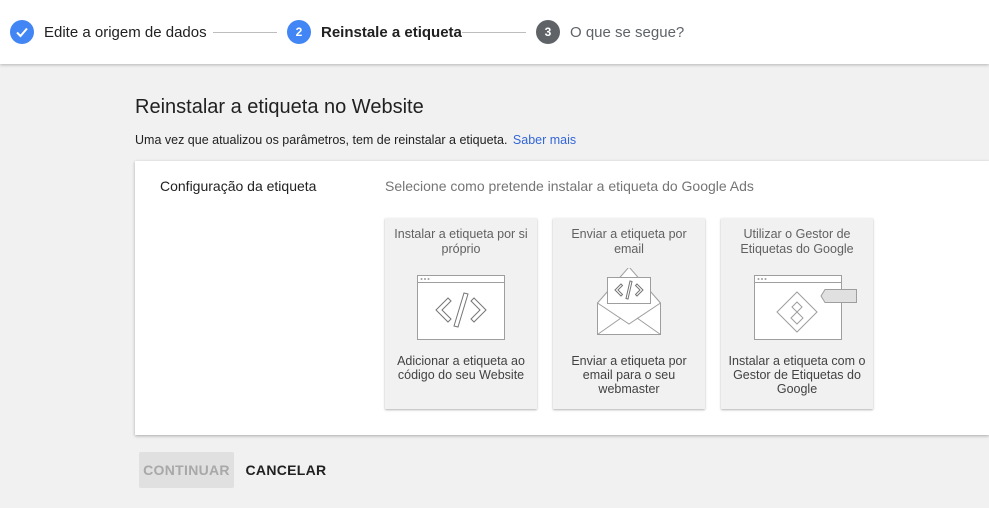  I want to click on checkmark-icon, so click(22, 32).